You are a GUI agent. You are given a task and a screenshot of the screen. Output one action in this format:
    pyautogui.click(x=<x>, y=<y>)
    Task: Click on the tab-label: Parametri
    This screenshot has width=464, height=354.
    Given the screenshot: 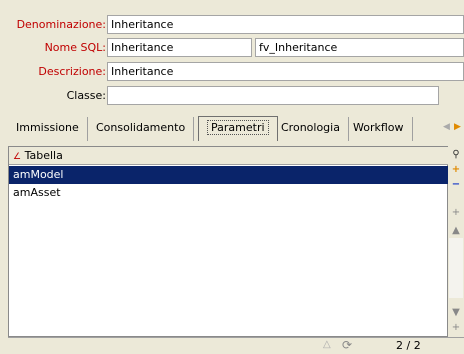 What is the action you would take?
    pyautogui.click(x=238, y=127)
    